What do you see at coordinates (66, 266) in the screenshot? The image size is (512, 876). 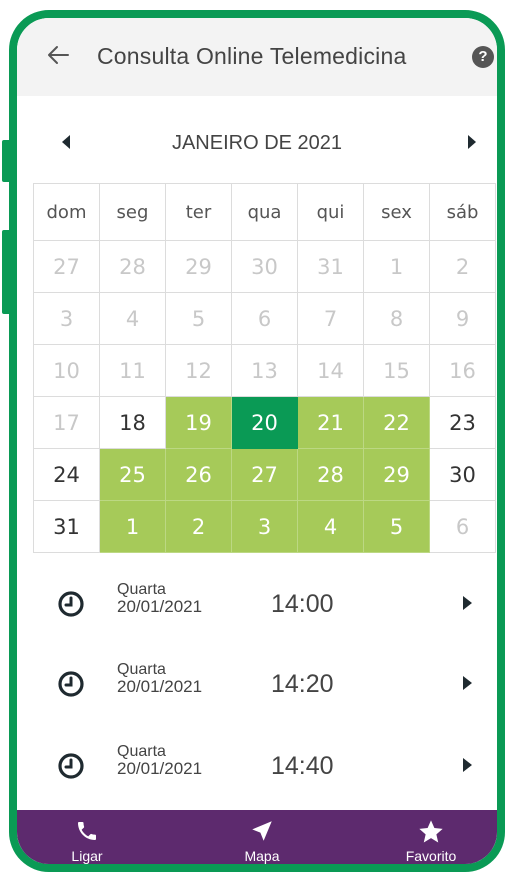 I see `calendar-day: 27` at bounding box center [66, 266].